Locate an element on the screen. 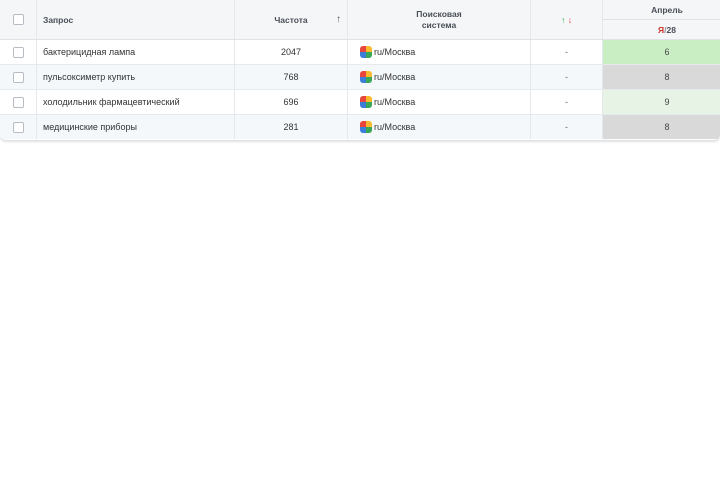  select-all-cell is located at coordinates (18, 20).